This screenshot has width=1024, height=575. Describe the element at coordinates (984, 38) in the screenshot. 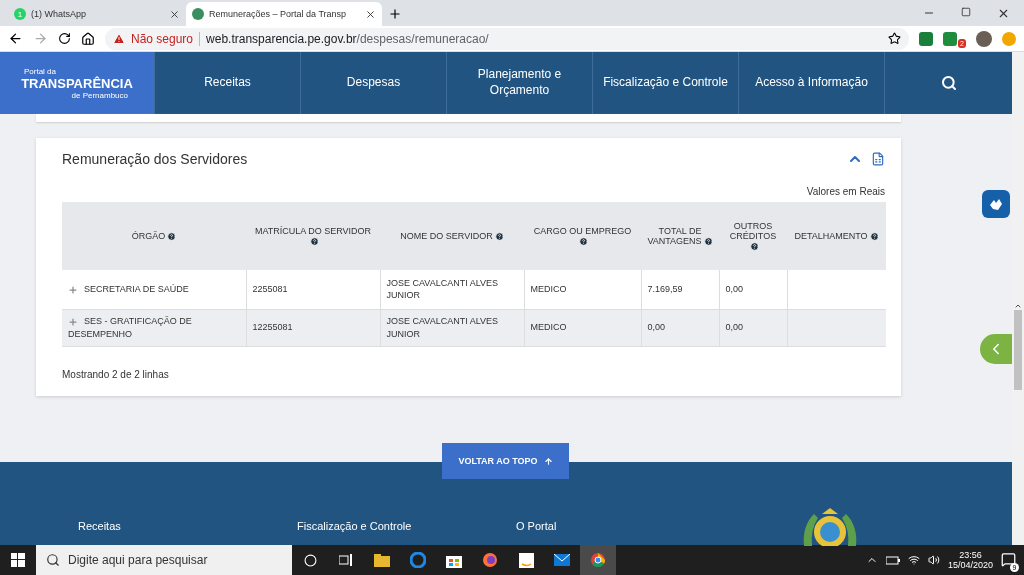

I see `avatar-icon` at that location.